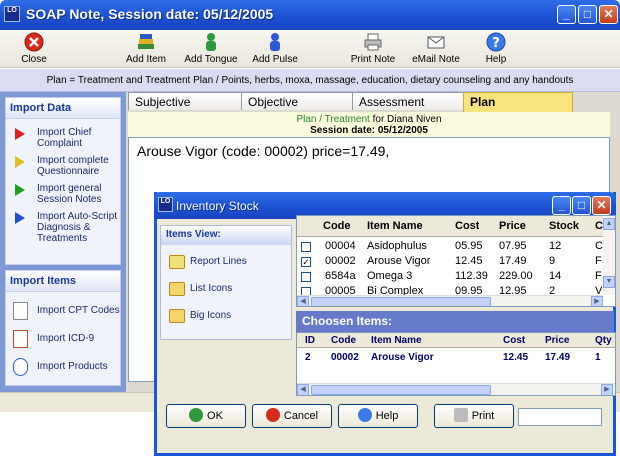 The image size is (620, 456). I want to click on stock-horizontal-scrollbar: ◀ ▶, so click(450, 300).